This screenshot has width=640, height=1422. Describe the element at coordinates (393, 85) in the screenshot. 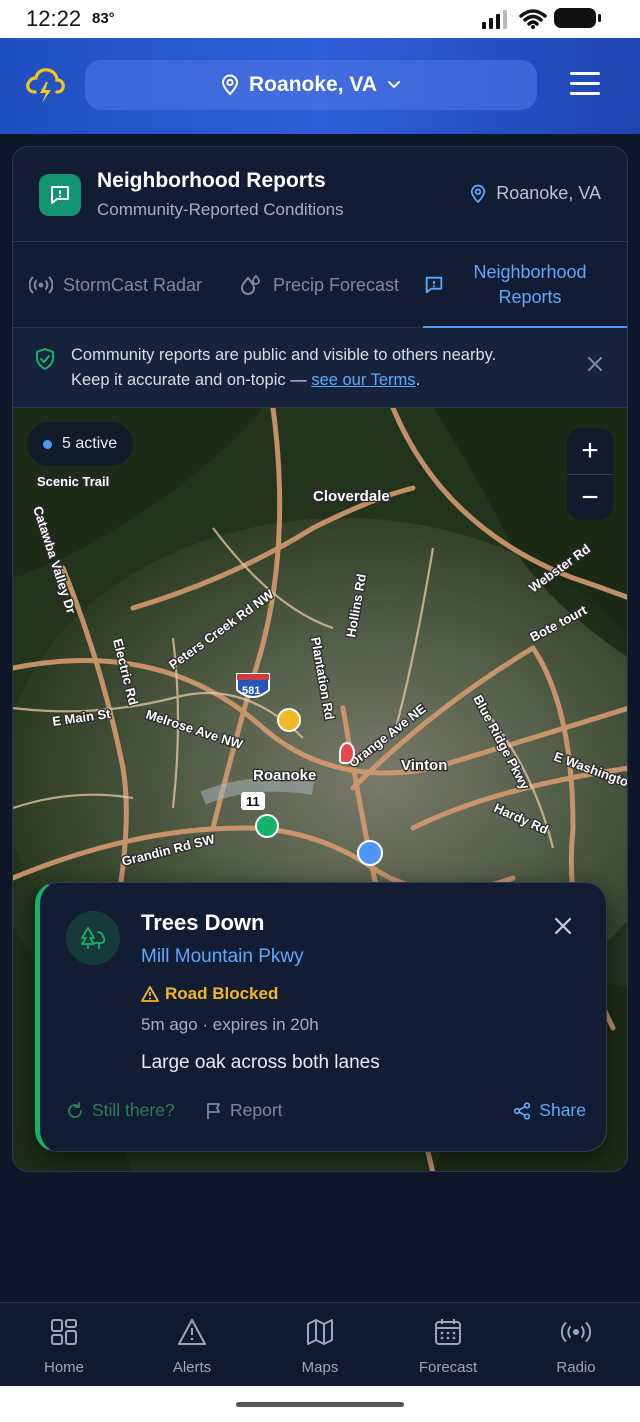

I see `chevron-down-icon` at that location.